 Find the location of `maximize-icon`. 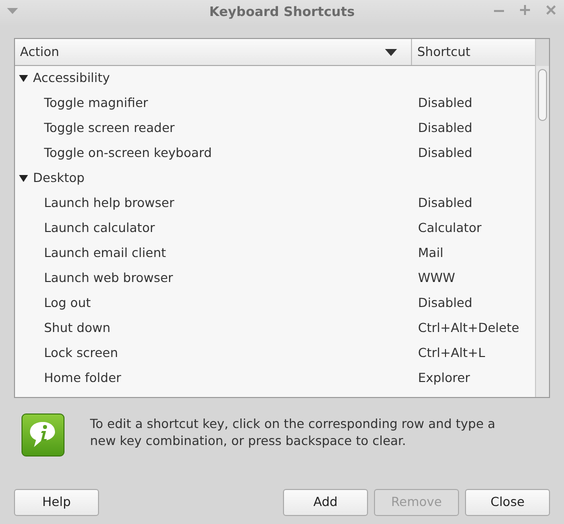

maximize-icon is located at coordinates (525, 10).